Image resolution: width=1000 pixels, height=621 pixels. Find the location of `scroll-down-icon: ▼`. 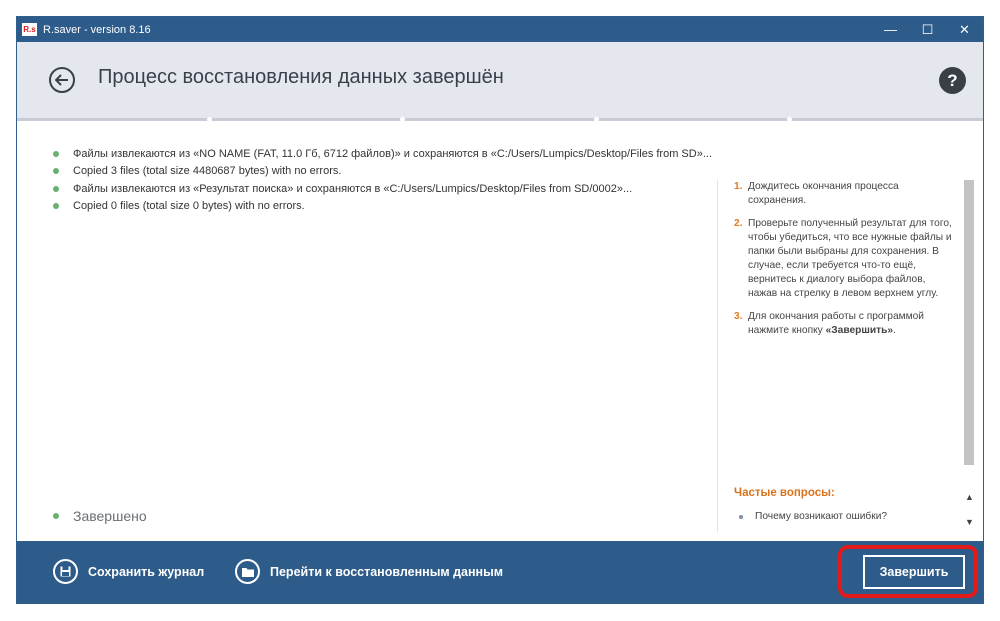

scroll-down-icon: ▼ is located at coordinates (969, 522).